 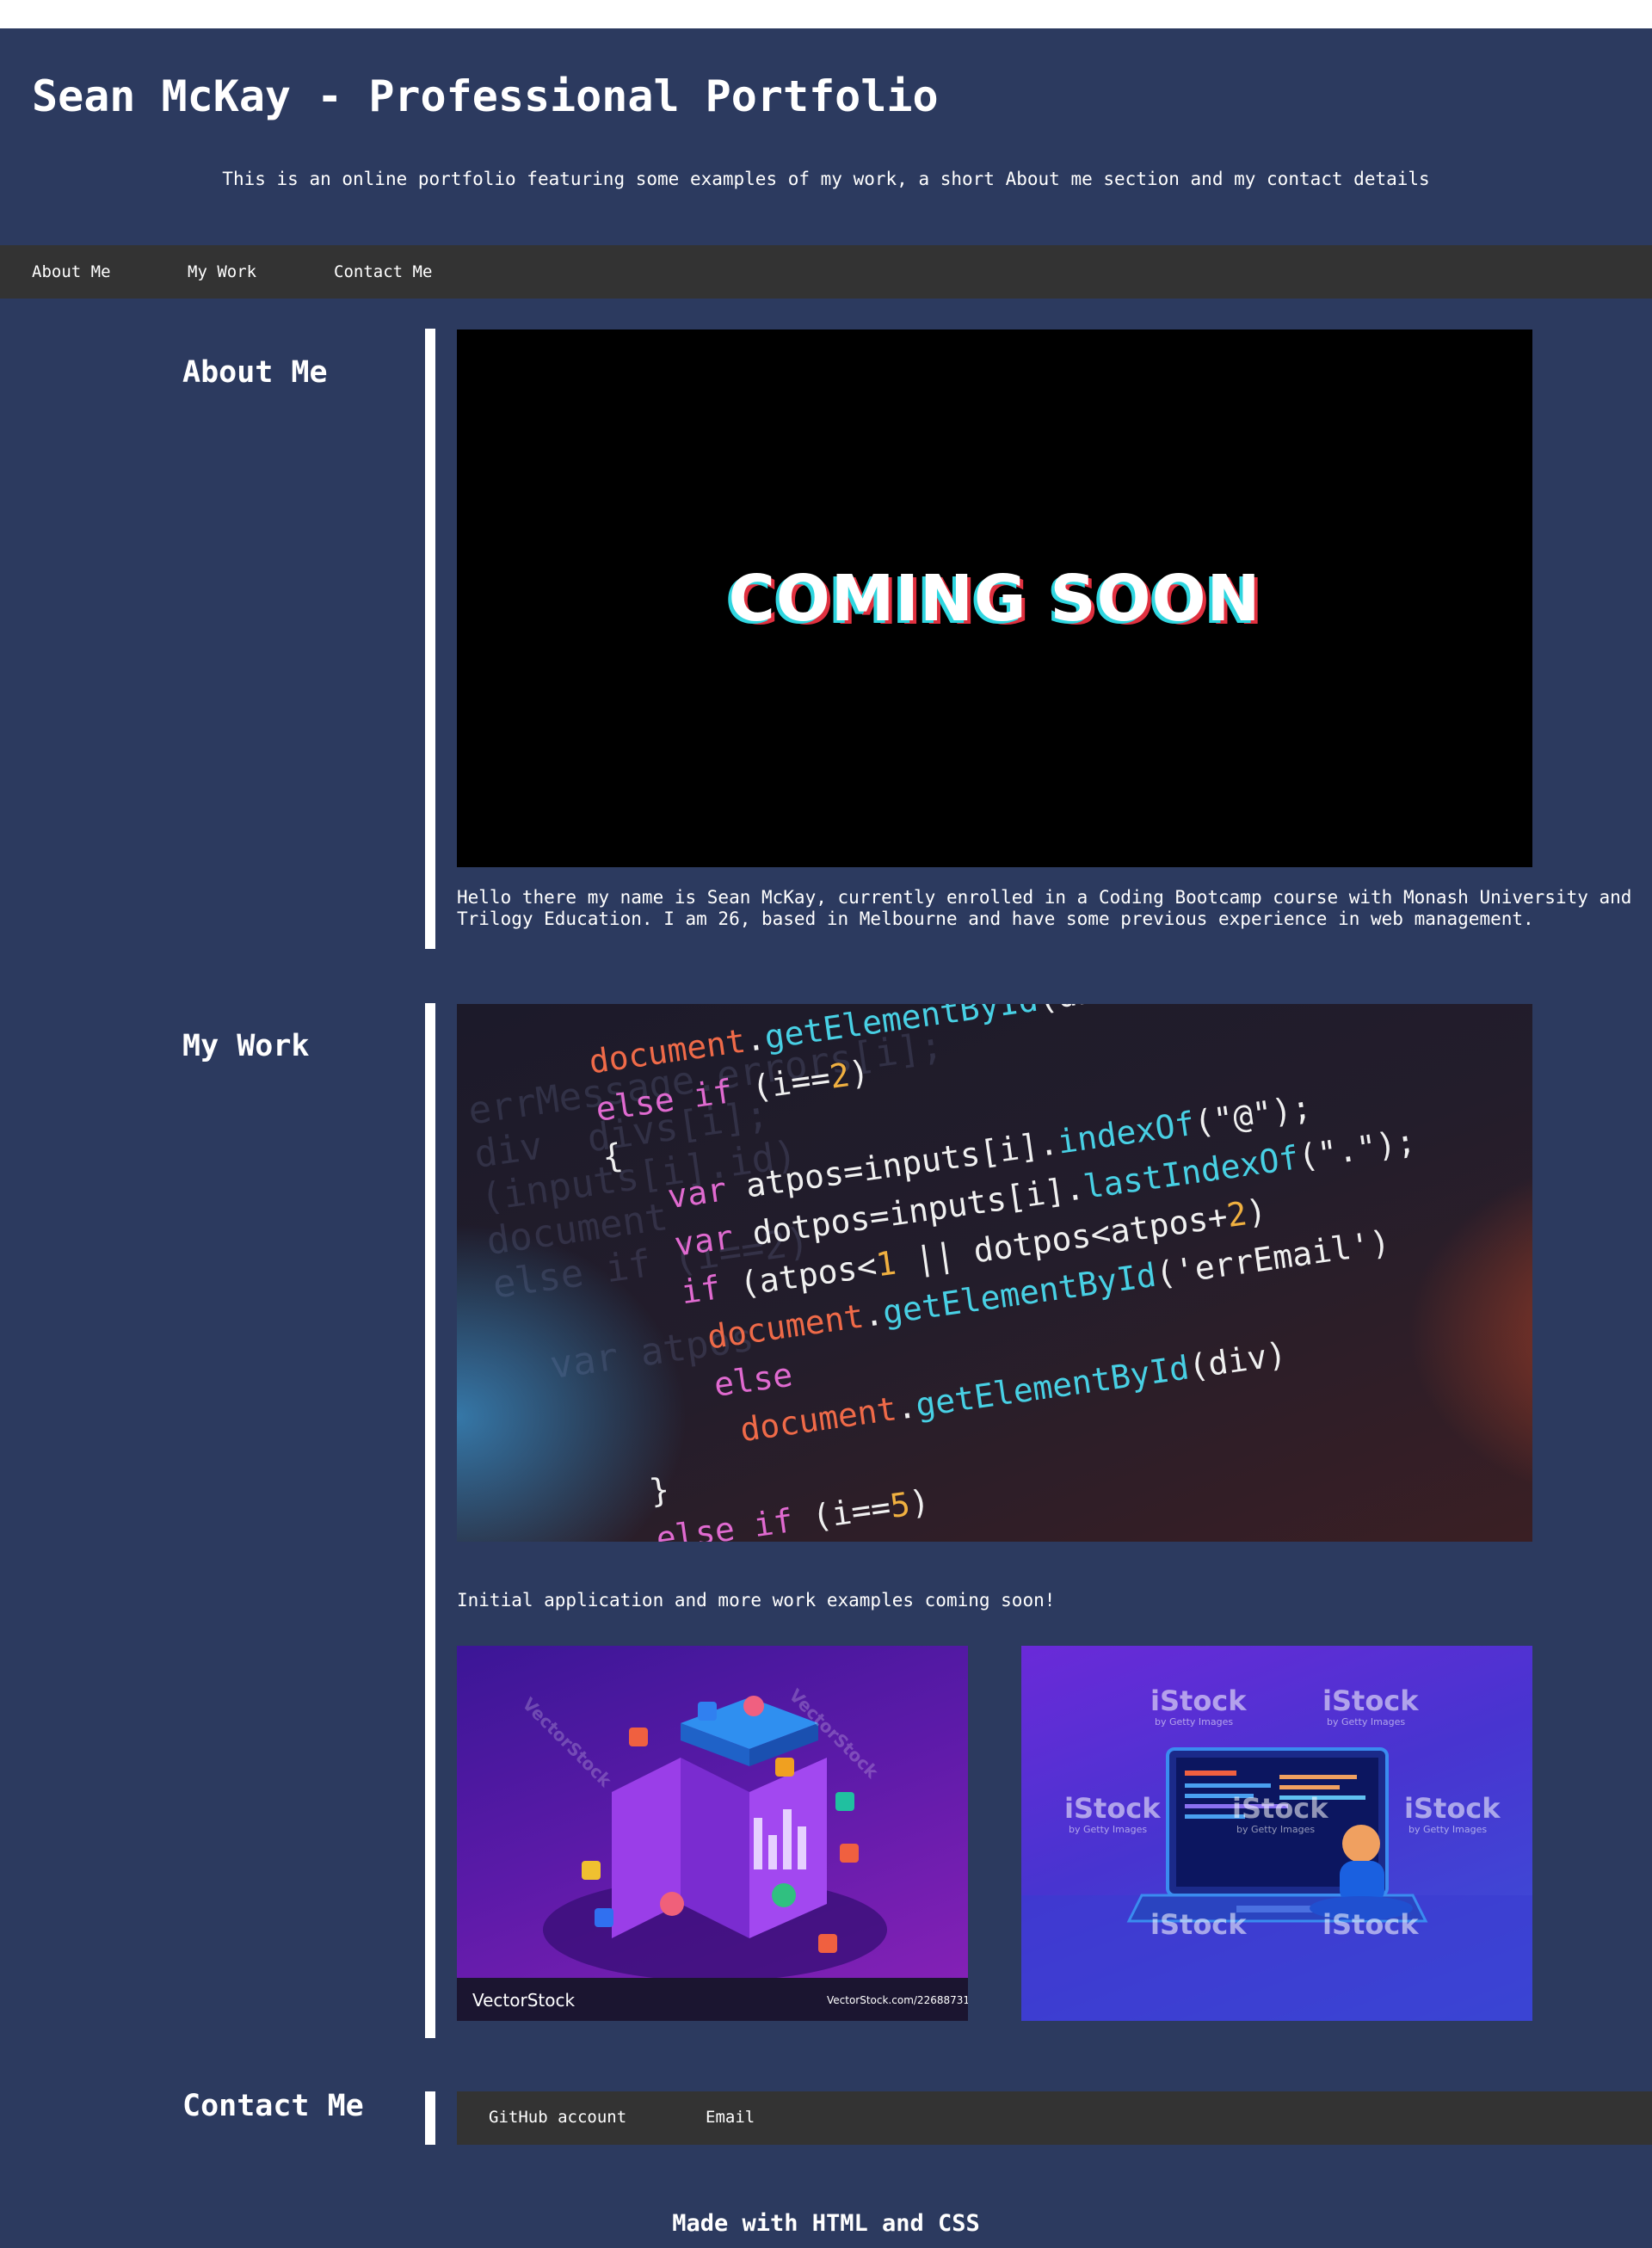 I want to click on istock-watermark-4: iStock, so click(x=1280, y=1808).